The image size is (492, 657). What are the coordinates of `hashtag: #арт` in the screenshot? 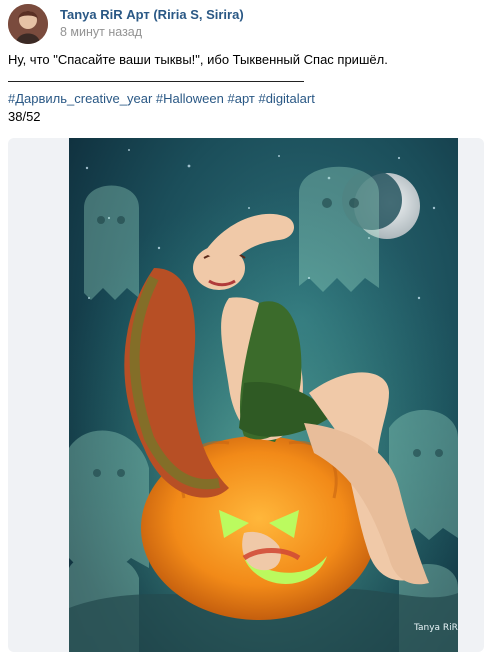 It's located at (240, 98).